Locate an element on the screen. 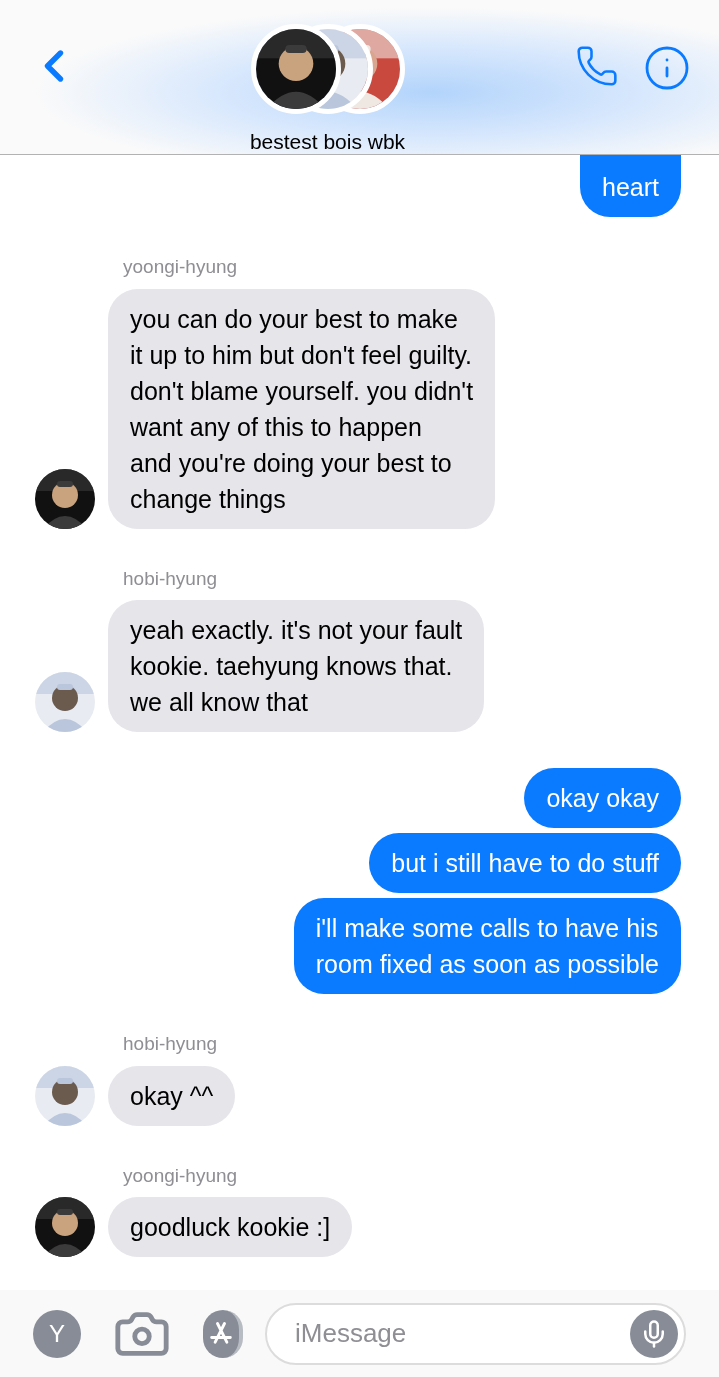 Image resolution: width=719 pixels, height=1377 pixels. message-bubble: i'll make some calls to have his room fixed as soon as possible is located at coordinates (487, 946).